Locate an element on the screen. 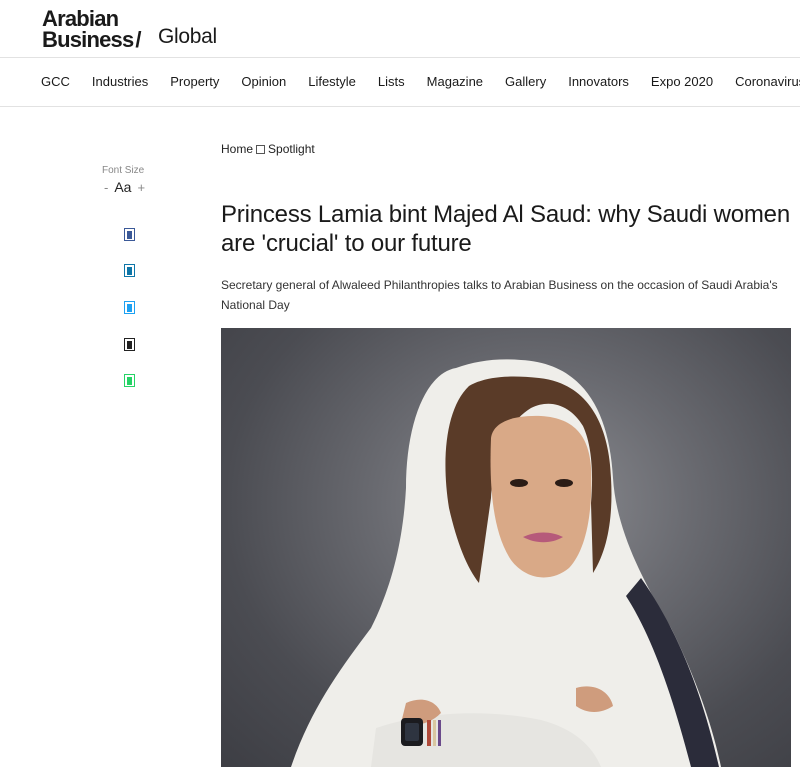  font-decrease-button: - is located at coordinates (106, 187).